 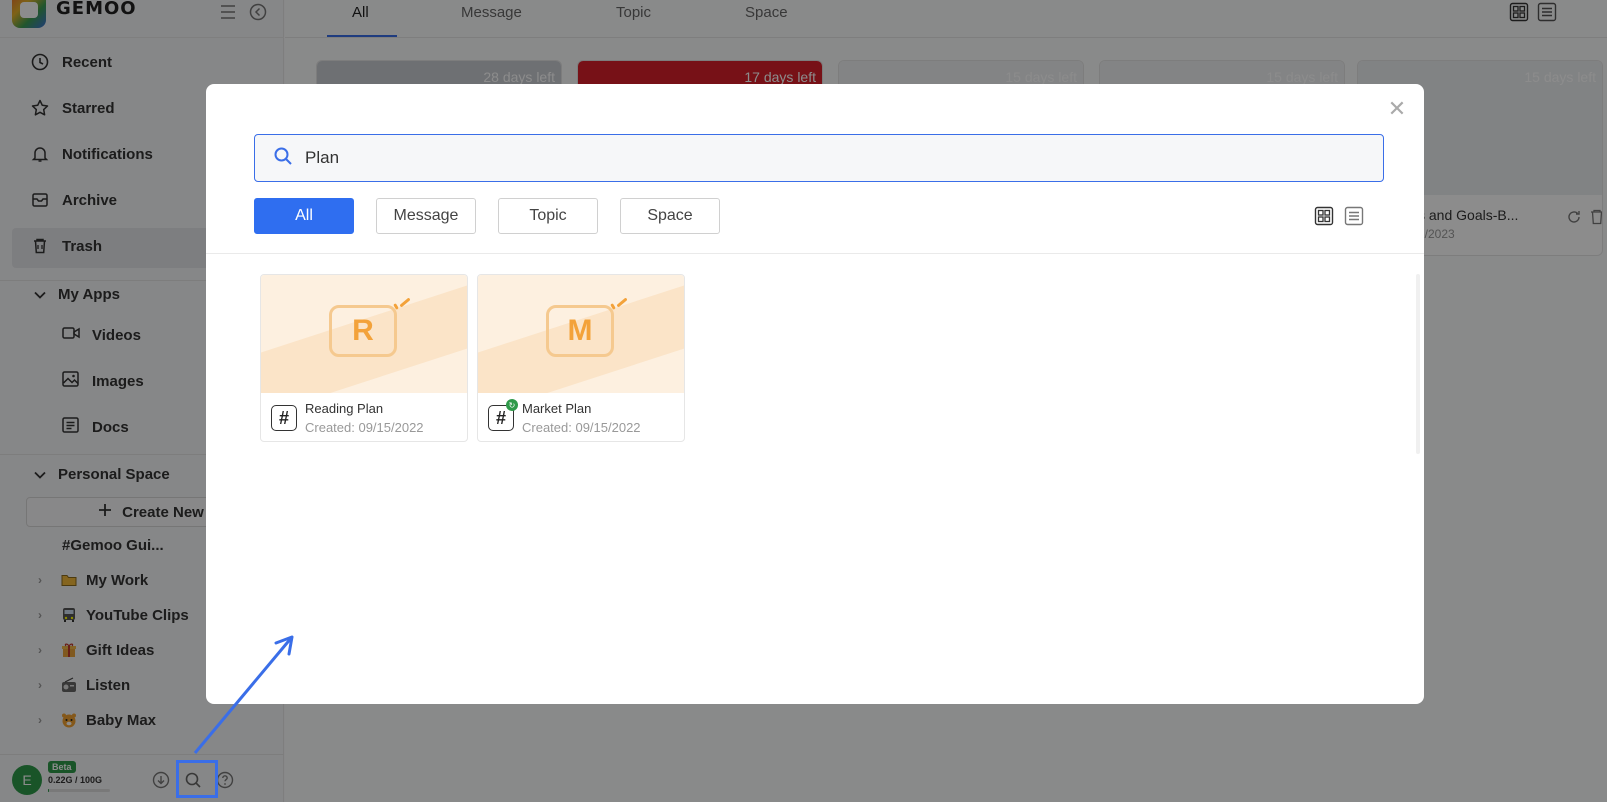 What do you see at coordinates (805, 158) in the screenshot?
I see `search-input` at bounding box center [805, 158].